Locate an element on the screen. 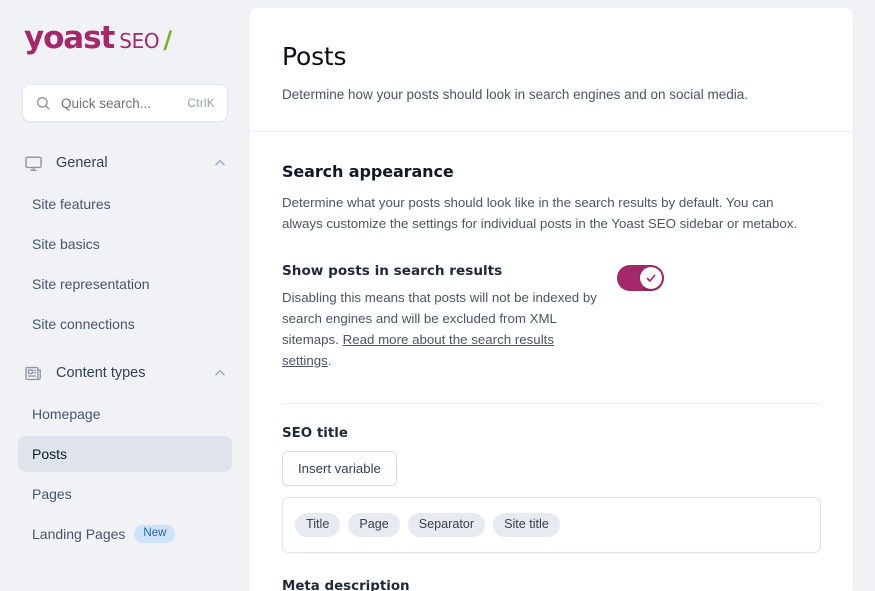  show-posts-toggle is located at coordinates (640, 277).